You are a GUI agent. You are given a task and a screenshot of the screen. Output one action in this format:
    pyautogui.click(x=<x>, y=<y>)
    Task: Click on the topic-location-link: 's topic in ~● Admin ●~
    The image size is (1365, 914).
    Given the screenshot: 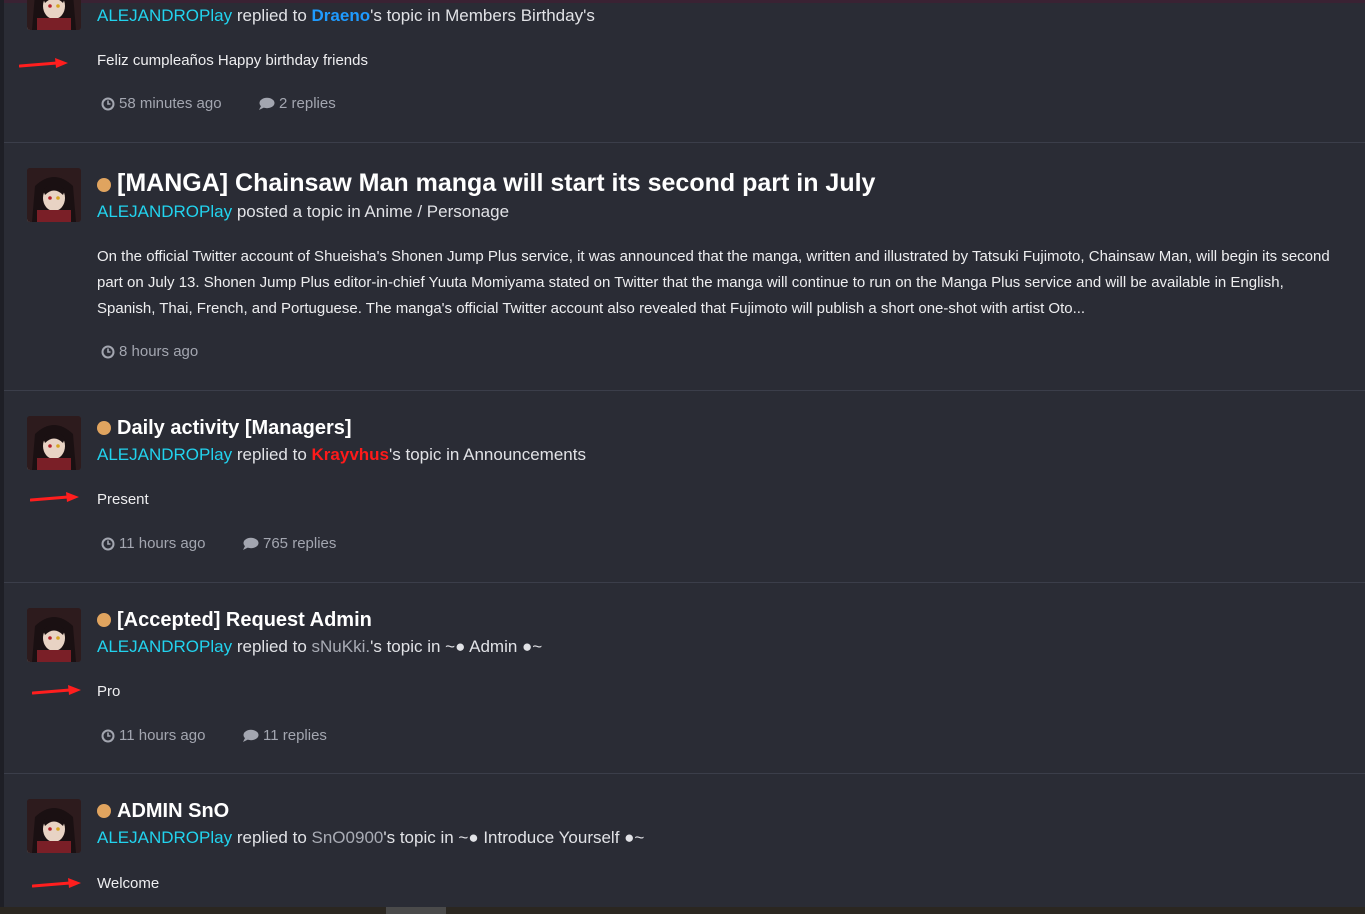 What is the action you would take?
    pyautogui.click(x=456, y=646)
    